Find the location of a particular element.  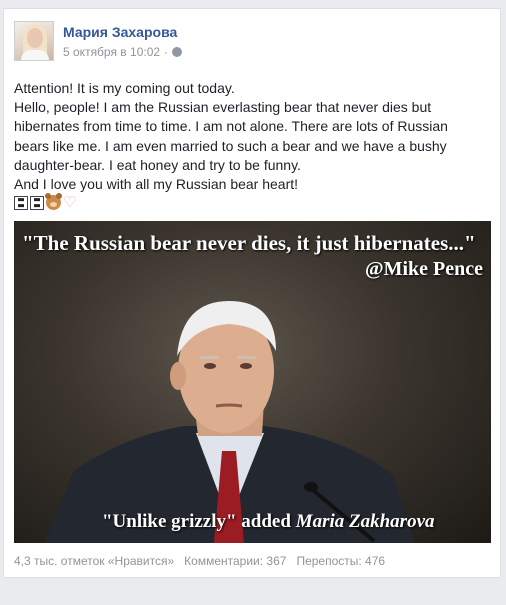

post-header: Мария Захарова 5 октября в 10:02 · is located at coordinates (98, 42).